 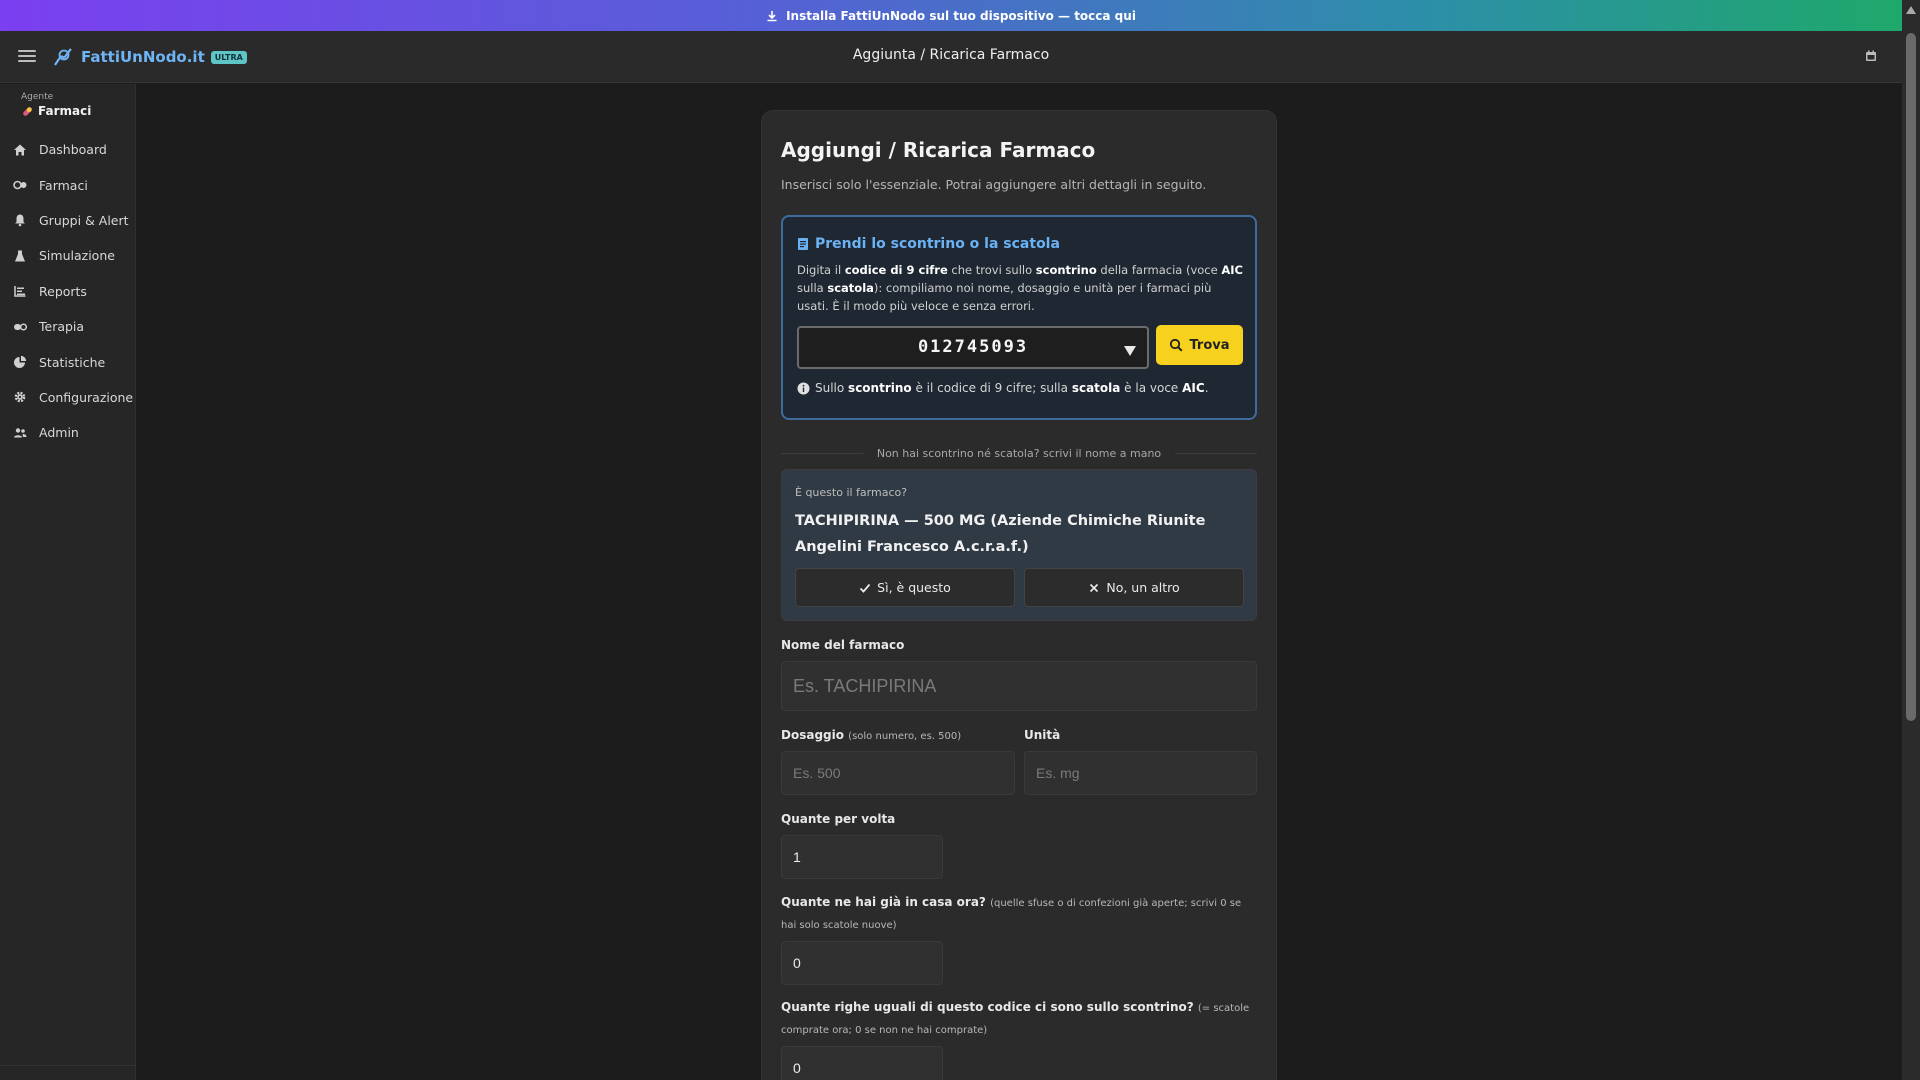 I want to click on sidebar-item-admin: Admin, so click(x=67, y=432).